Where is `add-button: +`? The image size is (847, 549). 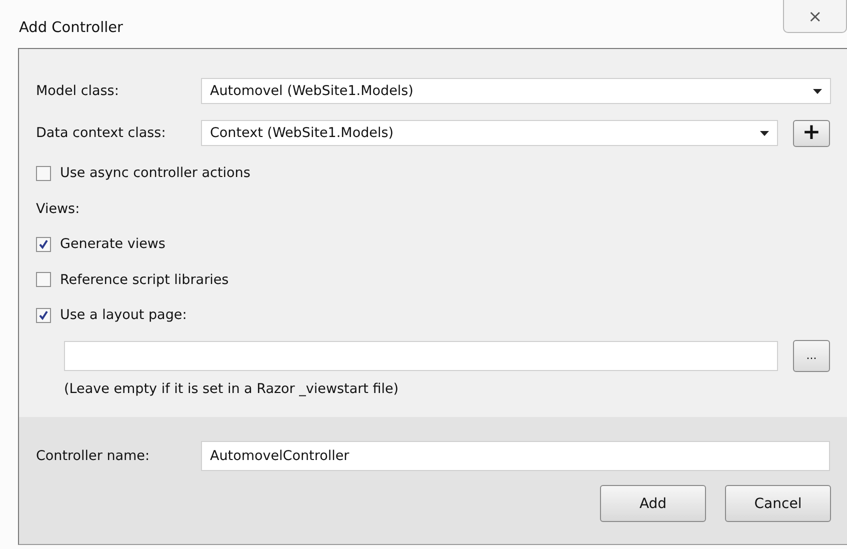 add-button: + is located at coordinates (811, 133).